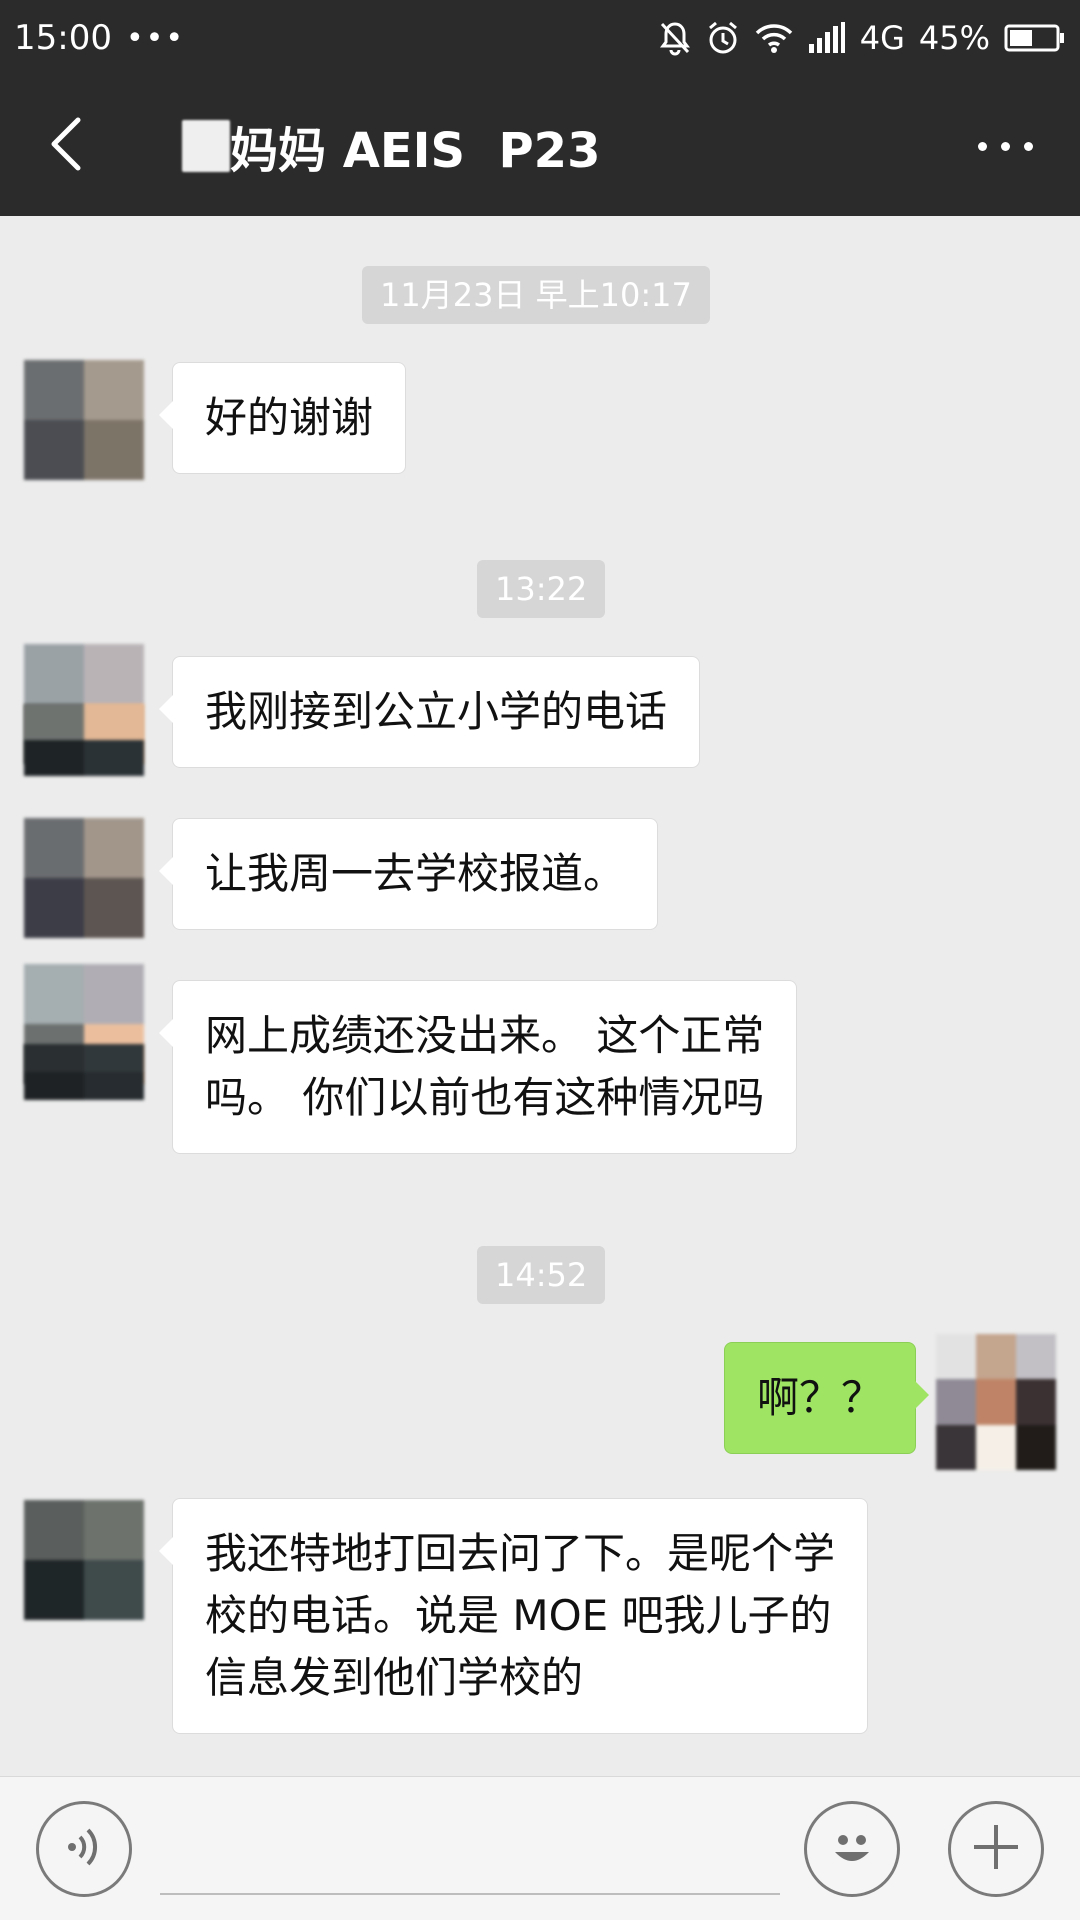 This screenshot has height=1920, width=1080. I want to click on message-bubble: 让我周一去学校报道。, so click(408, 874).